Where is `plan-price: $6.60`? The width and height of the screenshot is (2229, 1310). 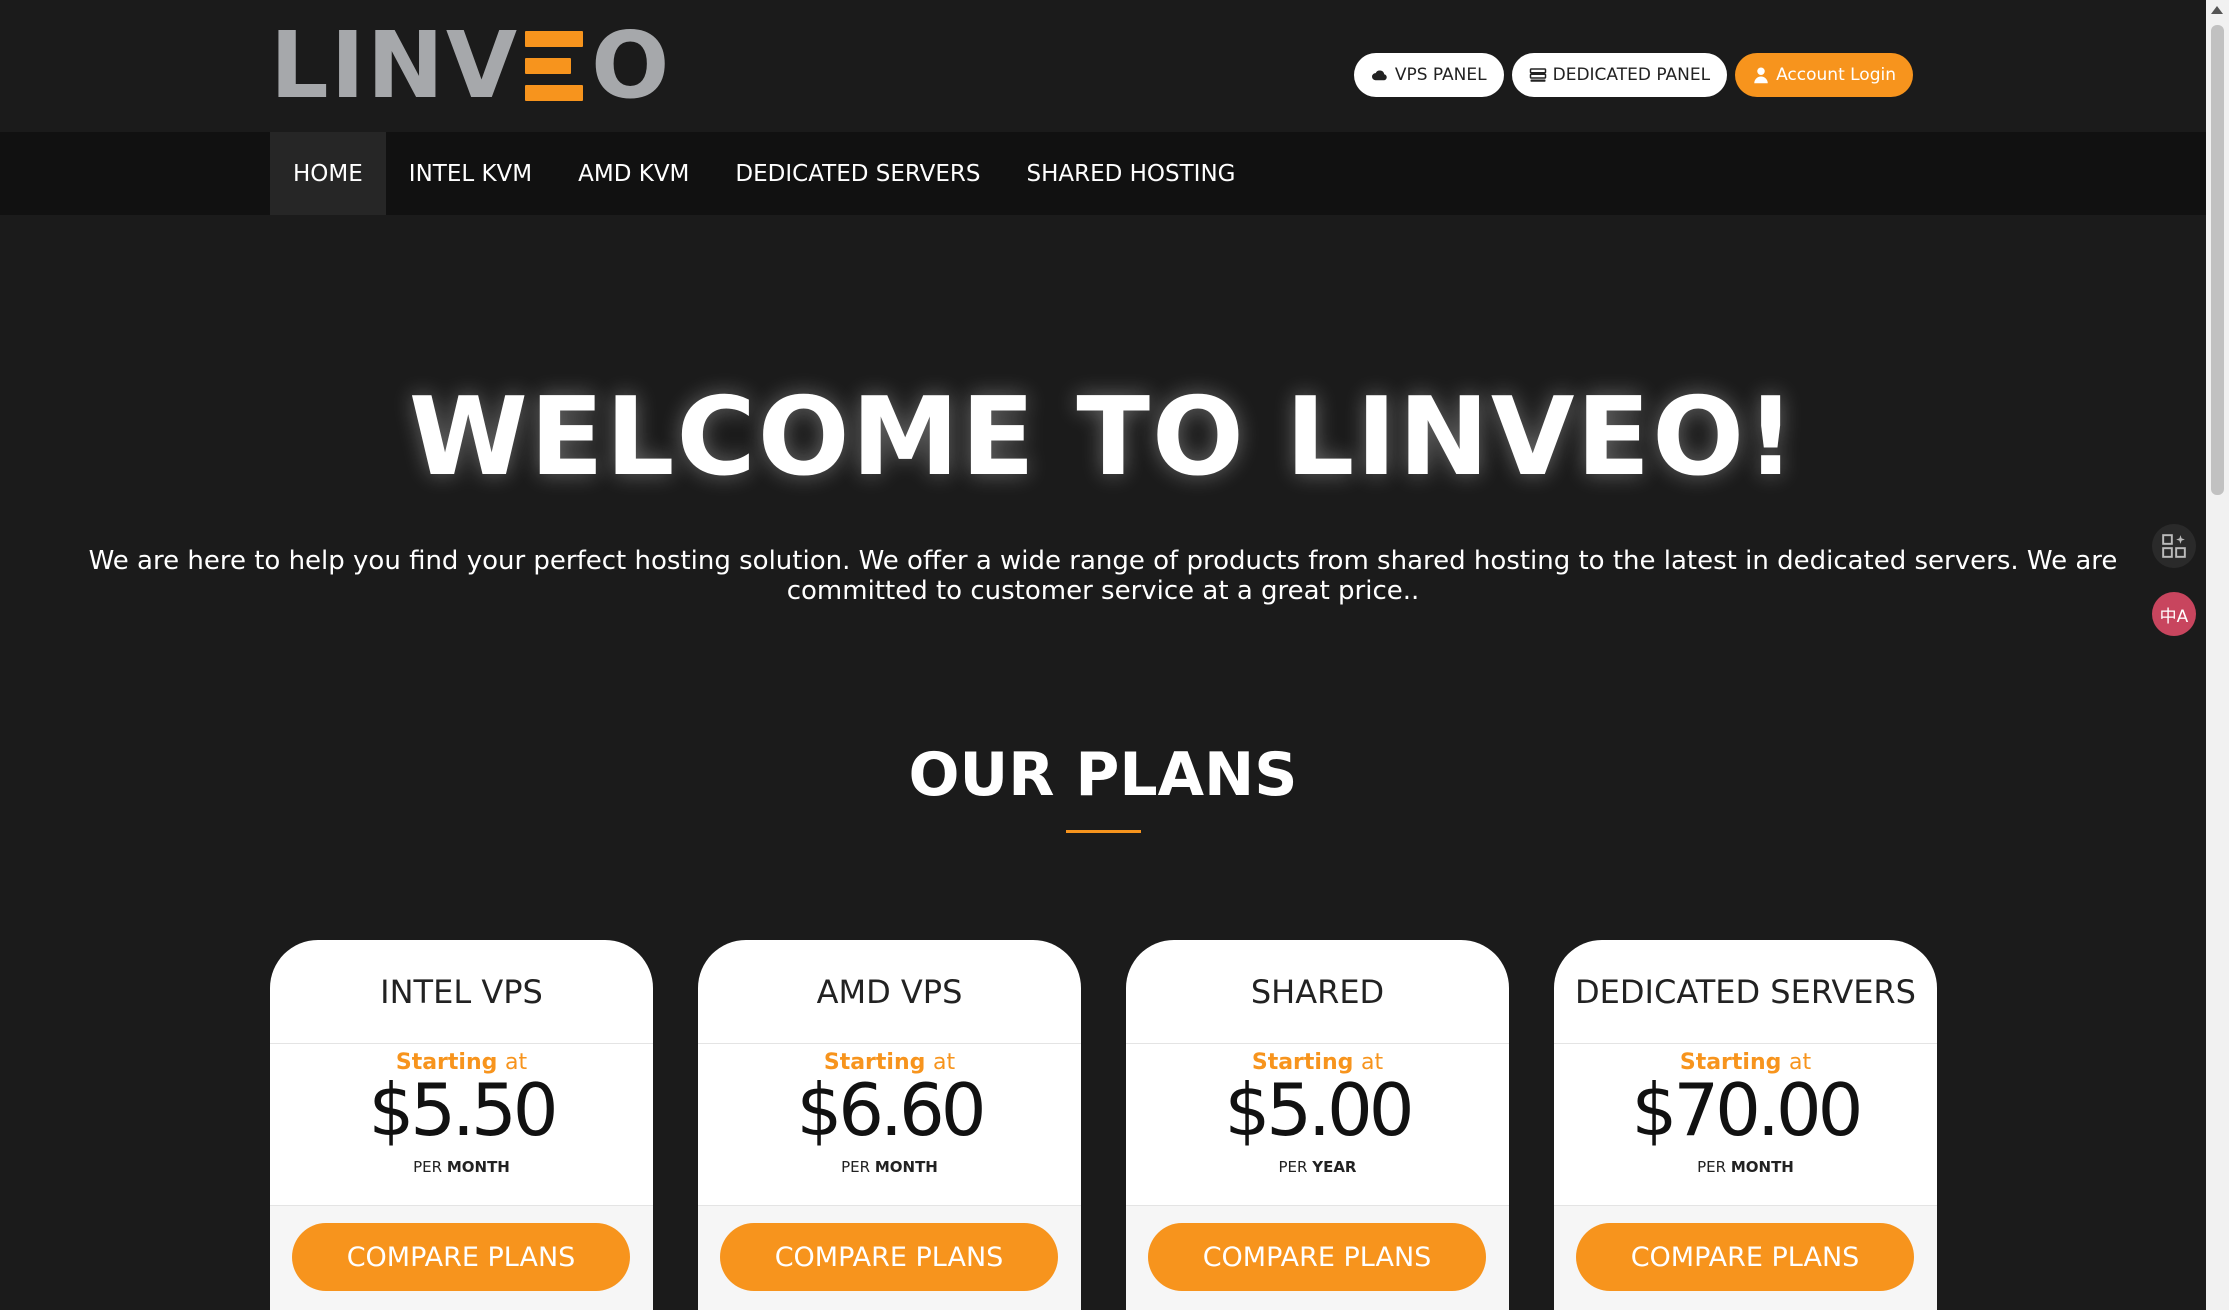
plan-price: $6.60 is located at coordinates (891, 1110).